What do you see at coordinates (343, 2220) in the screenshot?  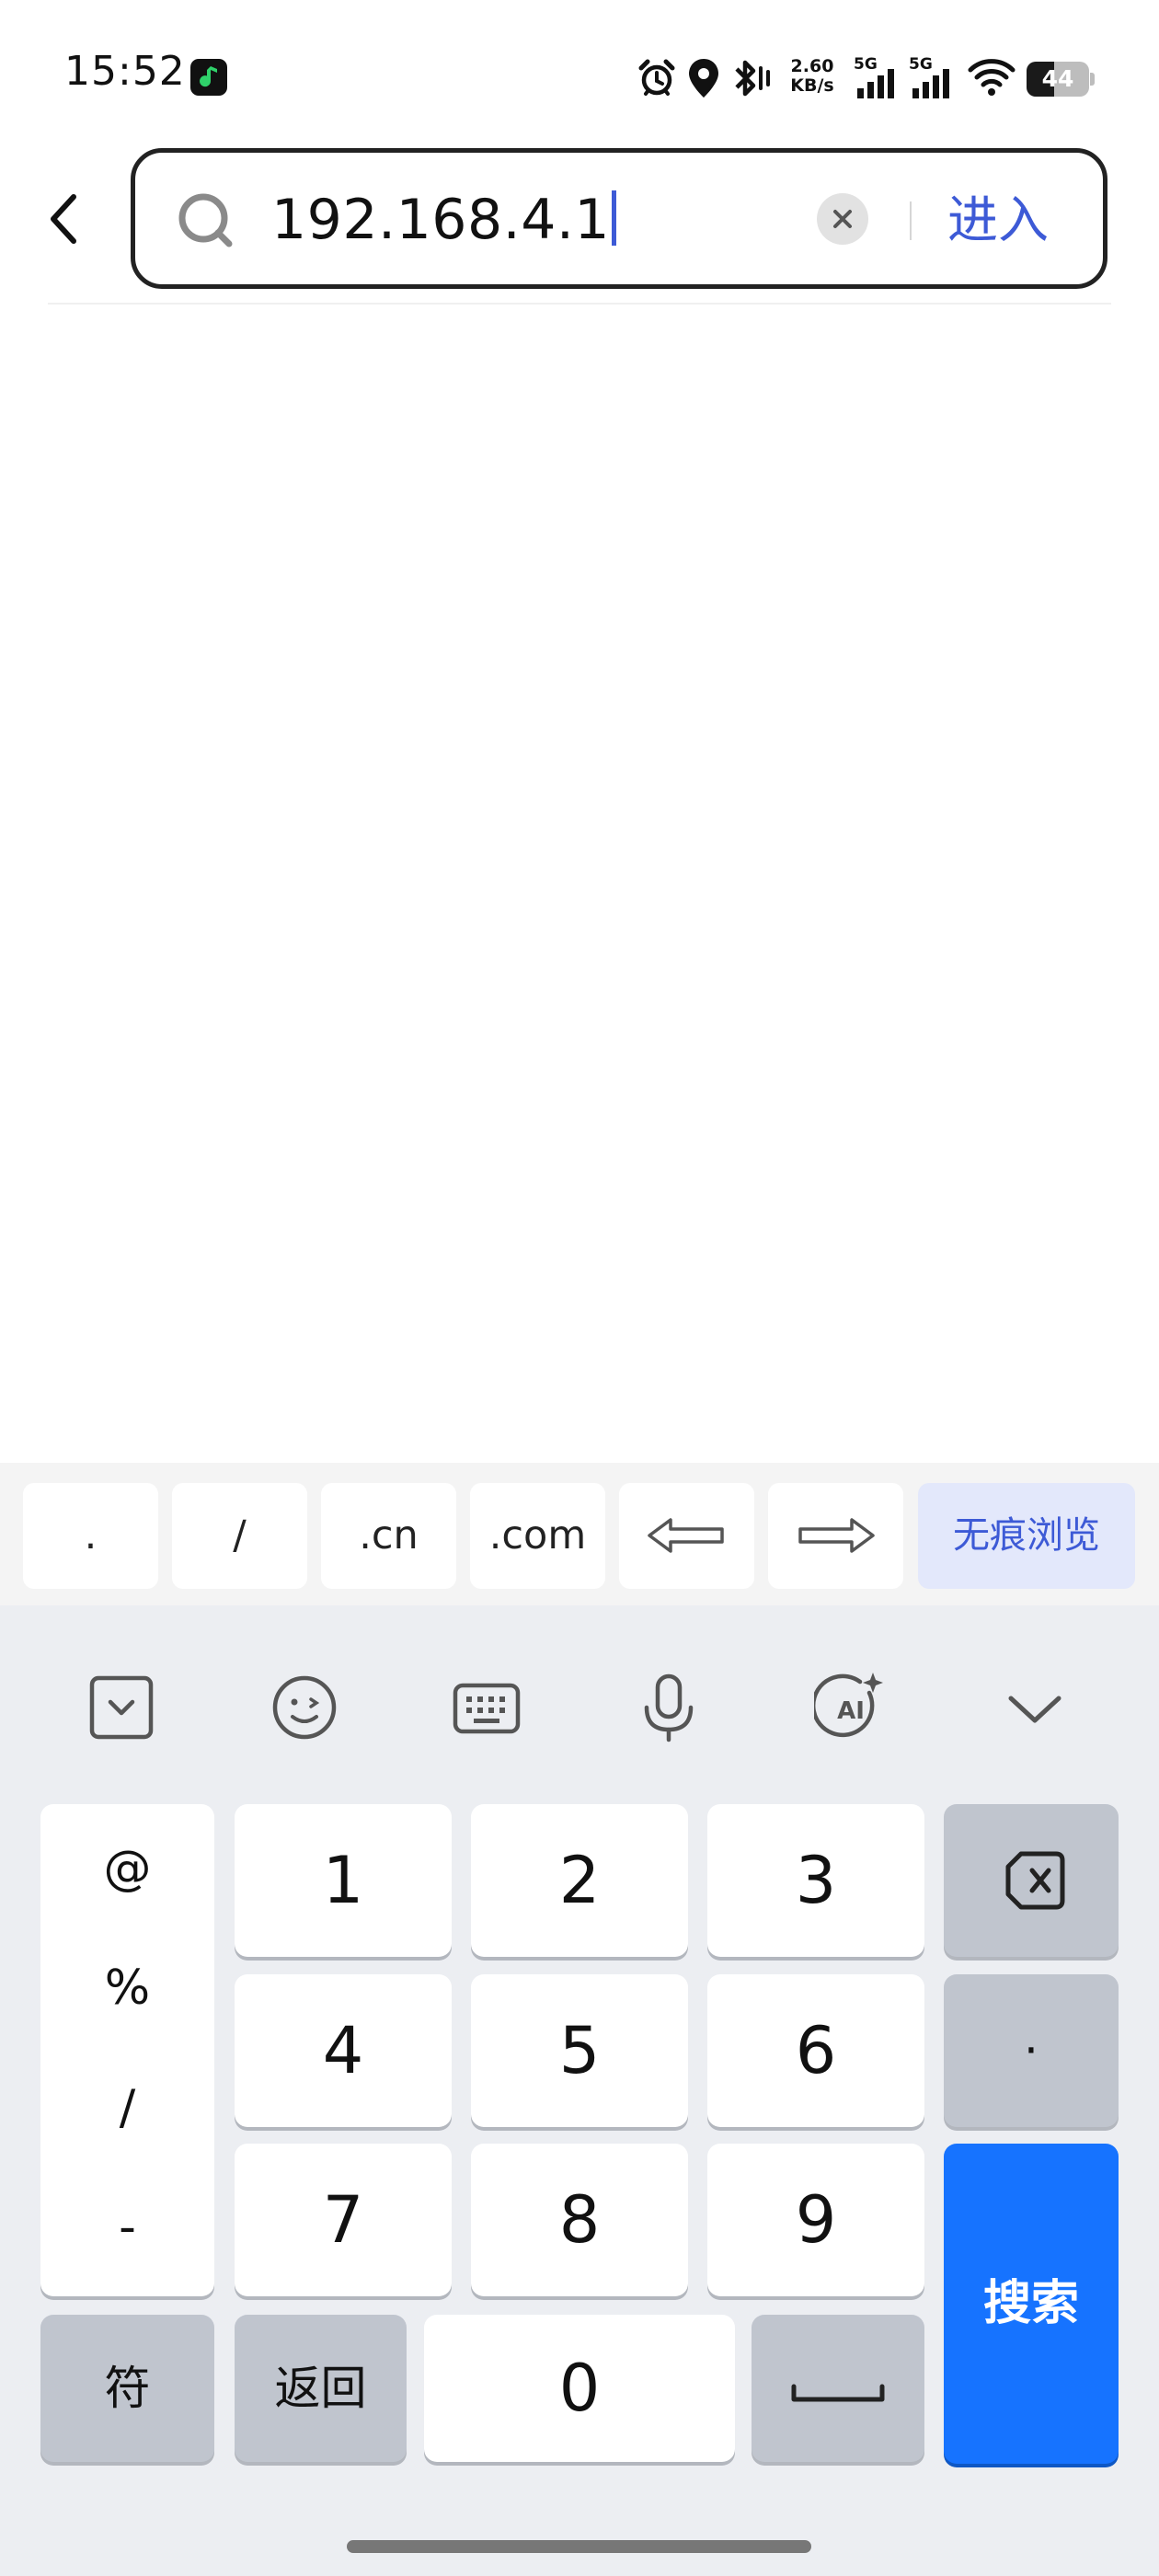 I see `key-7: 7` at bounding box center [343, 2220].